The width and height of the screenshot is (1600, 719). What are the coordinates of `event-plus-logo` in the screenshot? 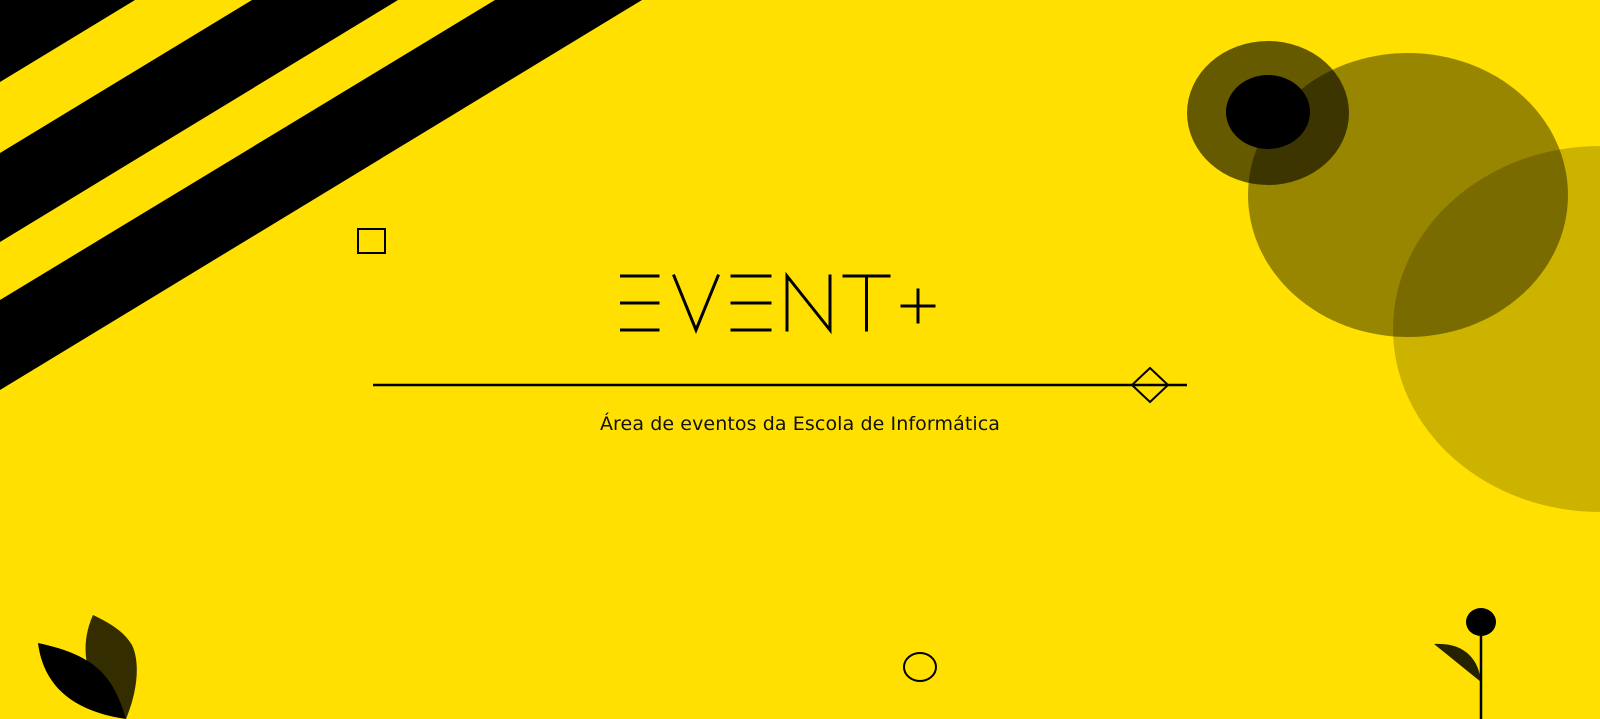 It's located at (778, 303).